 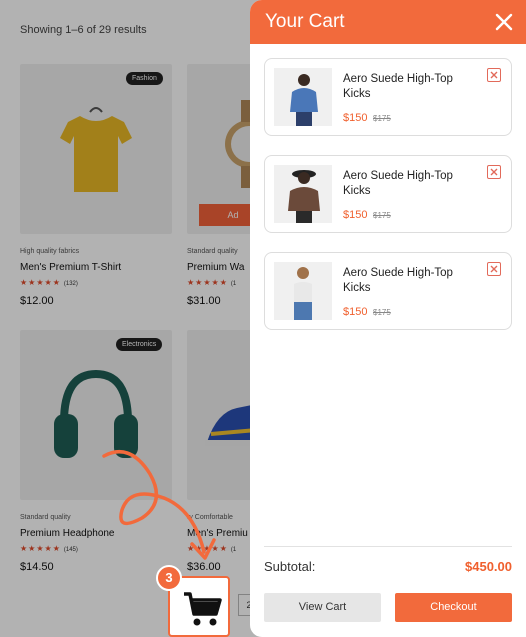 What do you see at coordinates (290, 566) in the screenshot?
I see `subtotal-label: Subtotal:` at bounding box center [290, 566].